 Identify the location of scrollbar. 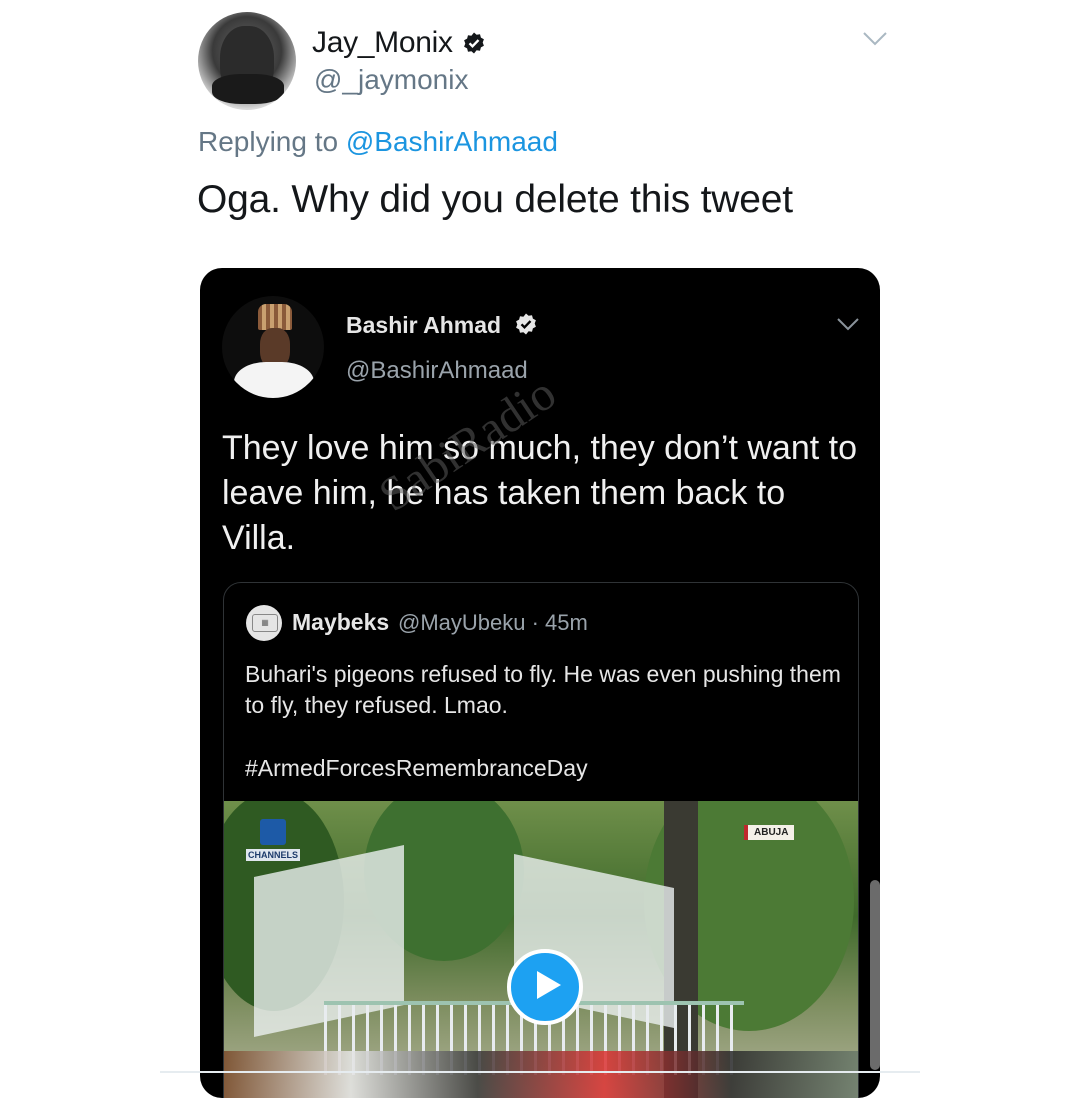
(875, 975).